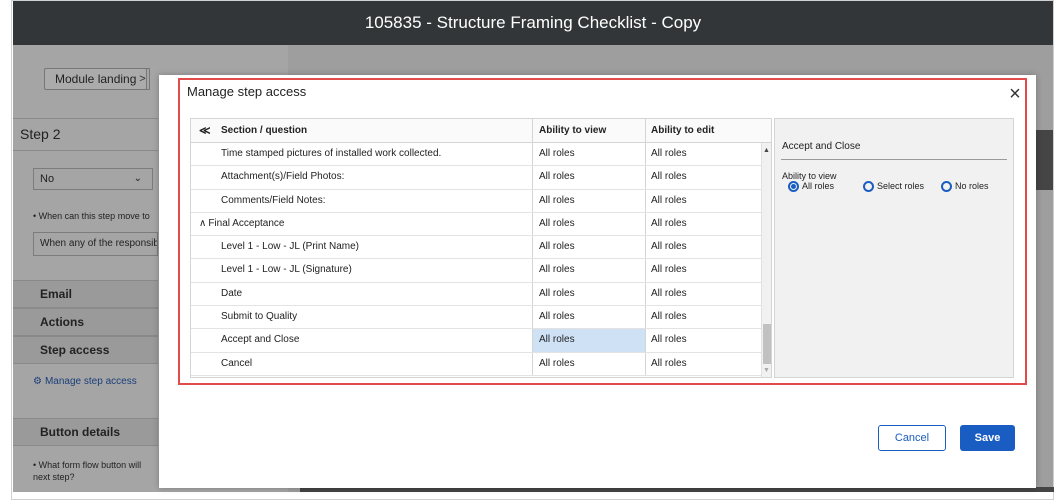 This screenshot has height=504, width=1060. What do you see at coordinates (912, 438) in the screenshot?
I see `cancel-button: Cancel` at bounding box center [912, 438].